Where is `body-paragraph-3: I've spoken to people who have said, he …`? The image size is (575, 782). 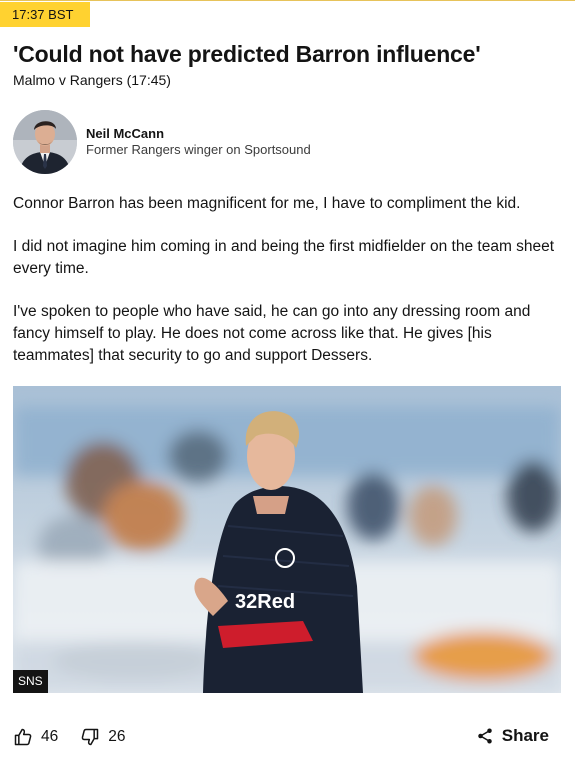
body-paragraph-3: I've spoken to people who have said, he … is located at coordinates (272, 333).